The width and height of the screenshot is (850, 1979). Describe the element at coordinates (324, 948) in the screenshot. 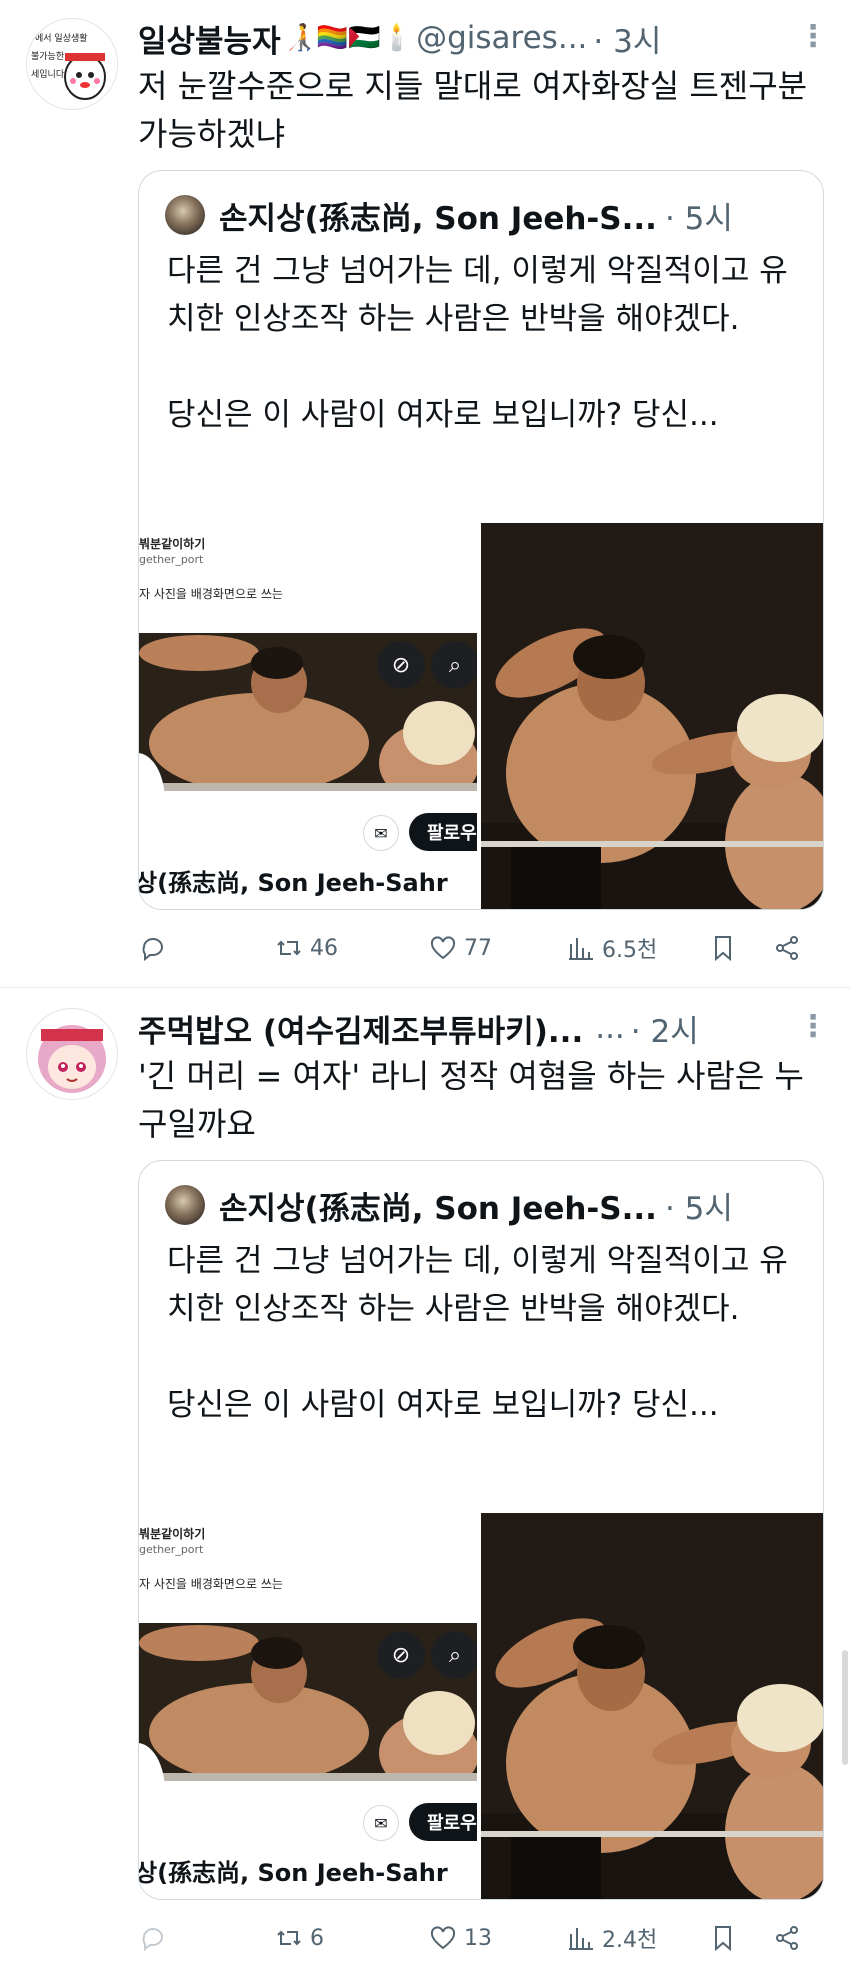

I see `retweet-count: 46` at that location.